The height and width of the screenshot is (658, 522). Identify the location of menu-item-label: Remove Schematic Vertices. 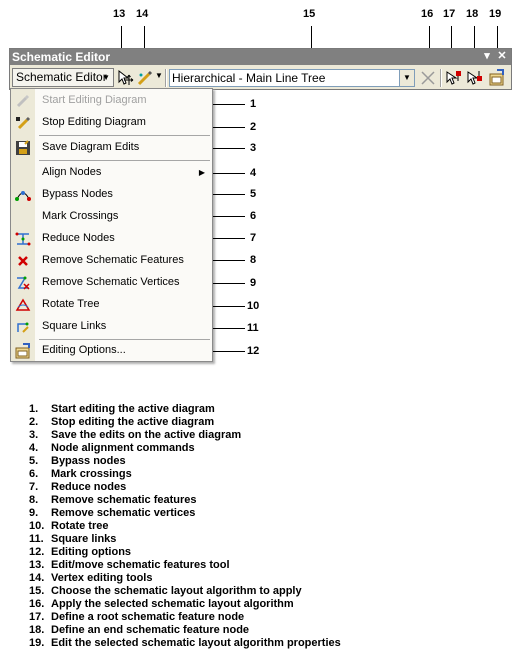
(111, 282).